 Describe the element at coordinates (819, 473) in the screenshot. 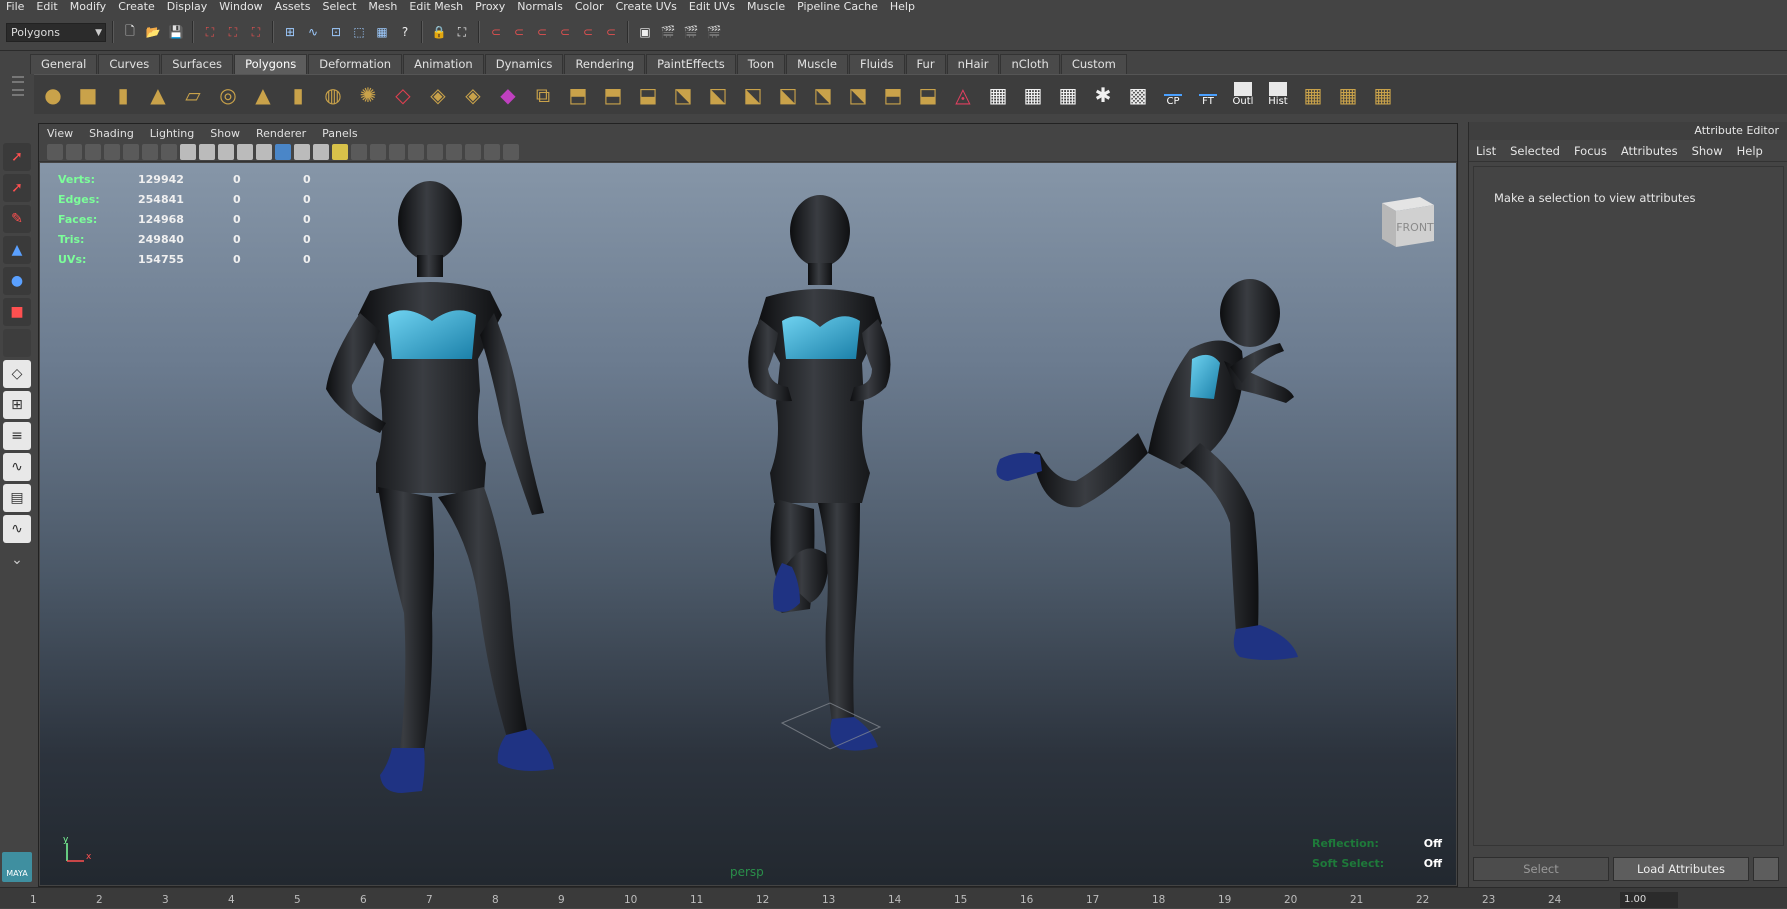

I see `figure-running-front` at that location.